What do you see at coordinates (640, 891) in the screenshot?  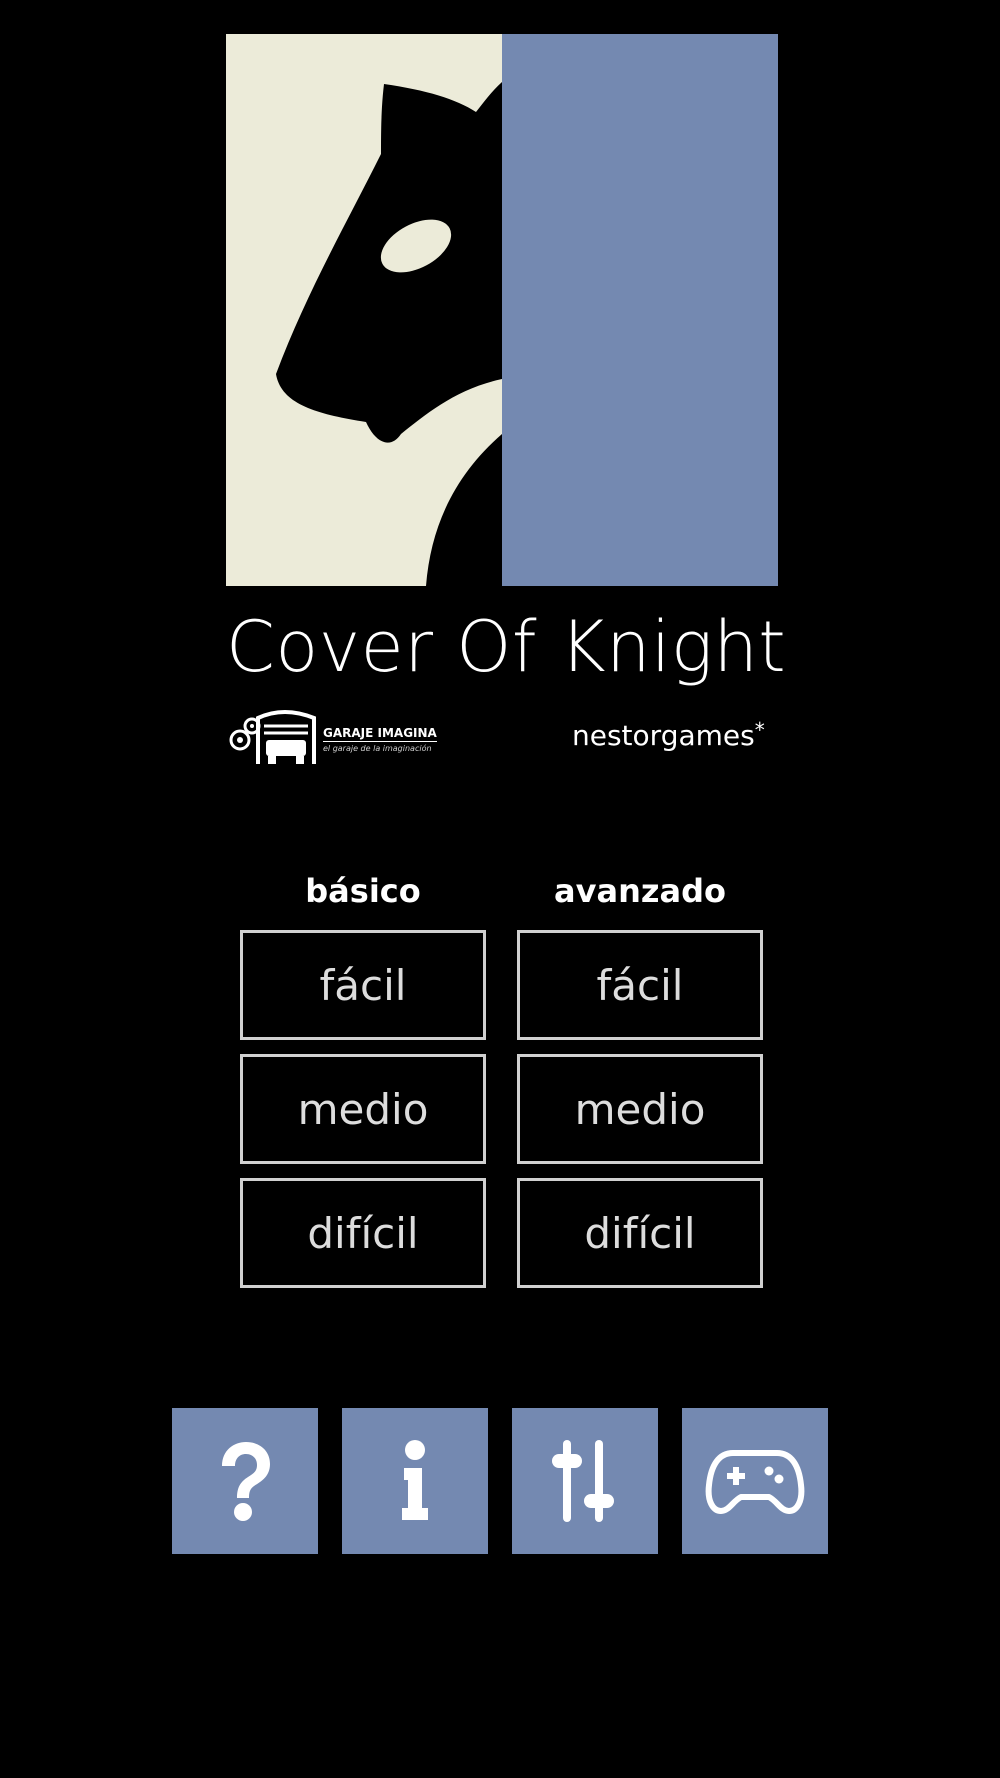 I see `mode-header-advanced: avanzado` at bounding box center [640, 891].